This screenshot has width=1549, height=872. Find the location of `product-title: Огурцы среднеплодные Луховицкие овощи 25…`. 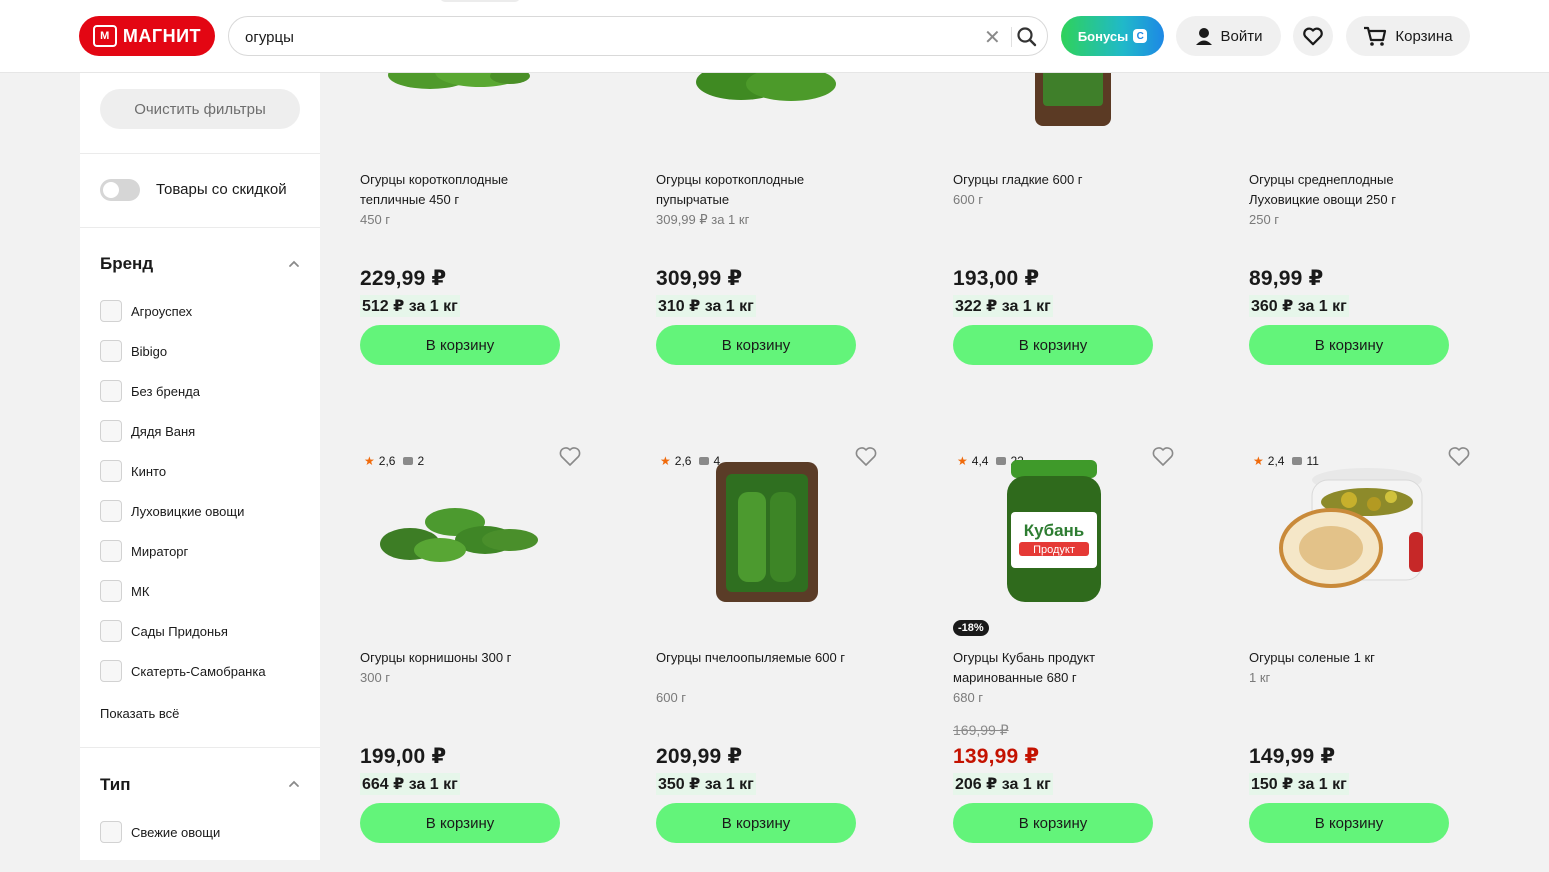

product-title: Огурцы среднеплодные Луховицкие овощи 25… is located at coordinates (1349, 190).